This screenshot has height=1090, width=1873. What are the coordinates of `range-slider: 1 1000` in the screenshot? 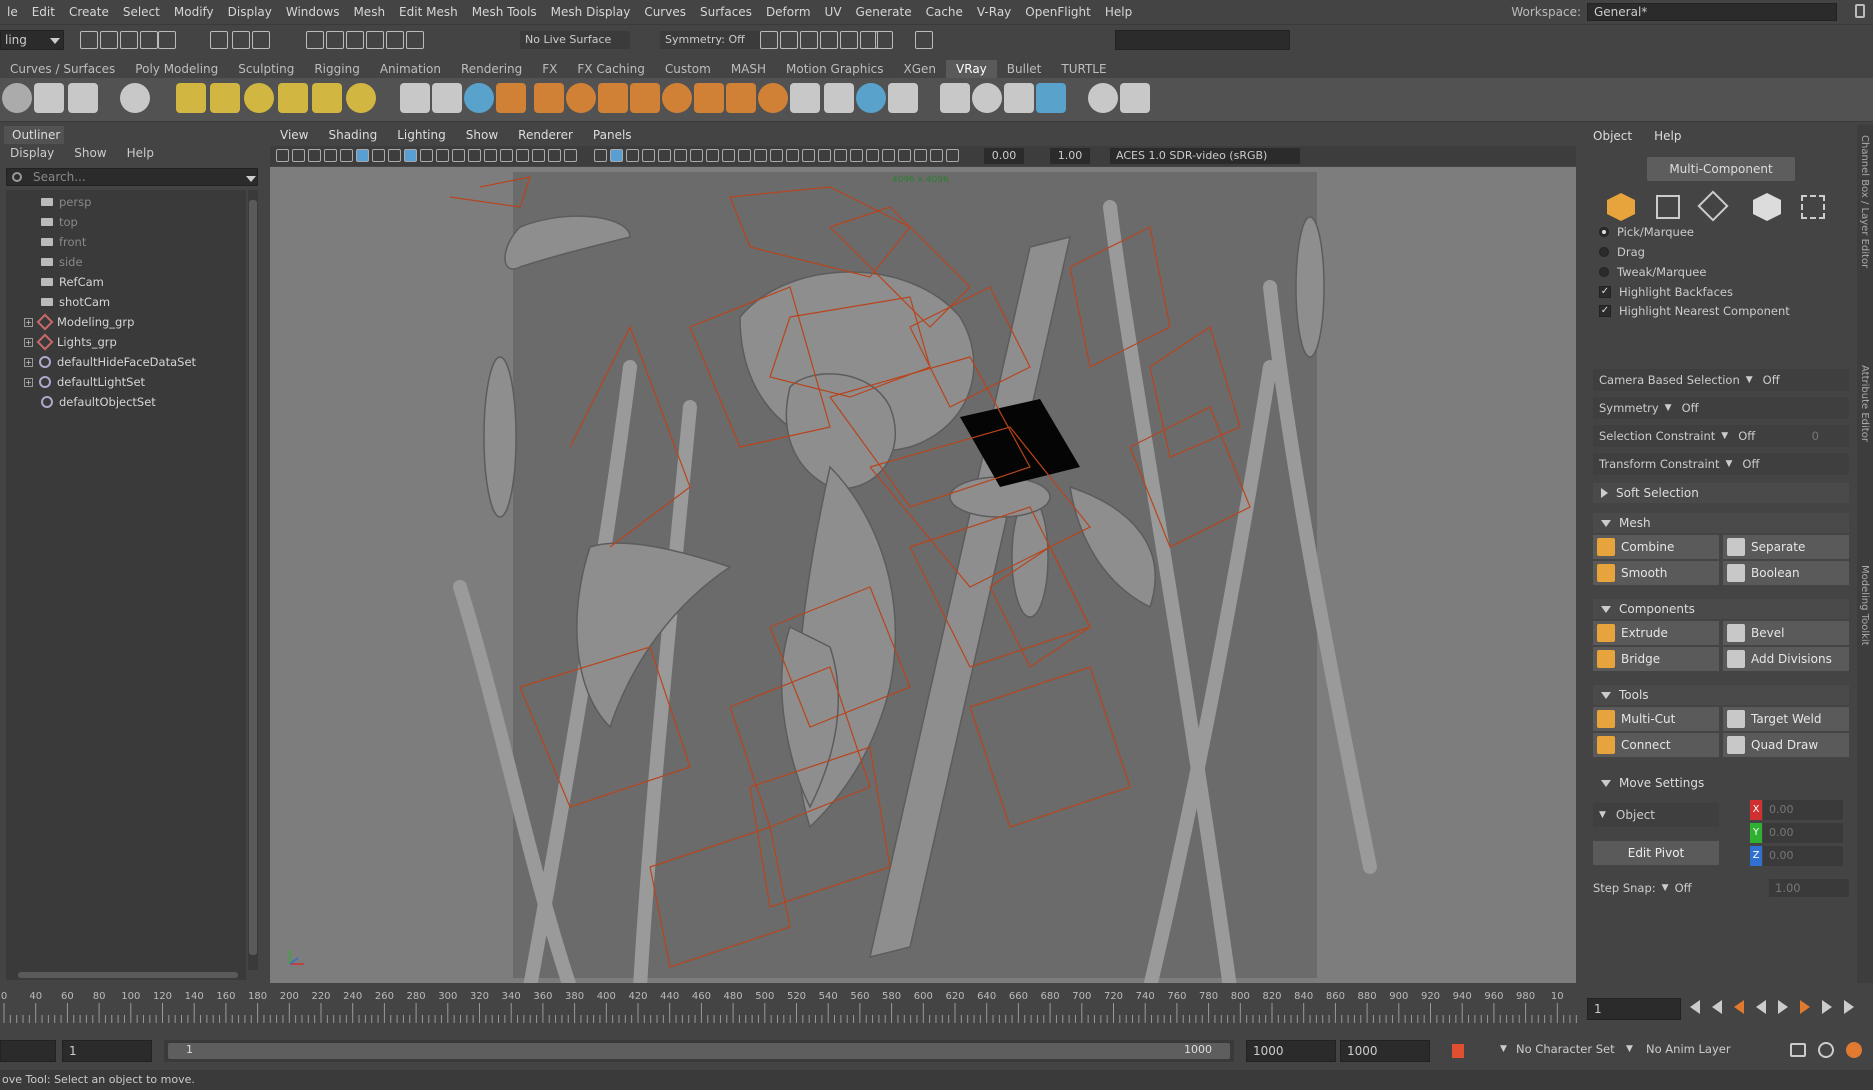 It's located at (699, 1051).